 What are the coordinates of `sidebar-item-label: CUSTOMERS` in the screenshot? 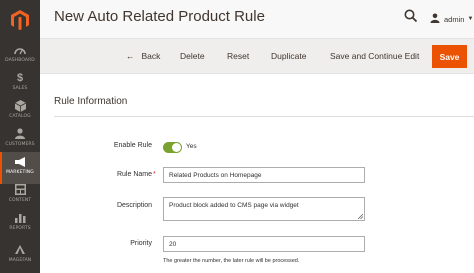 It's located at (20, 144).